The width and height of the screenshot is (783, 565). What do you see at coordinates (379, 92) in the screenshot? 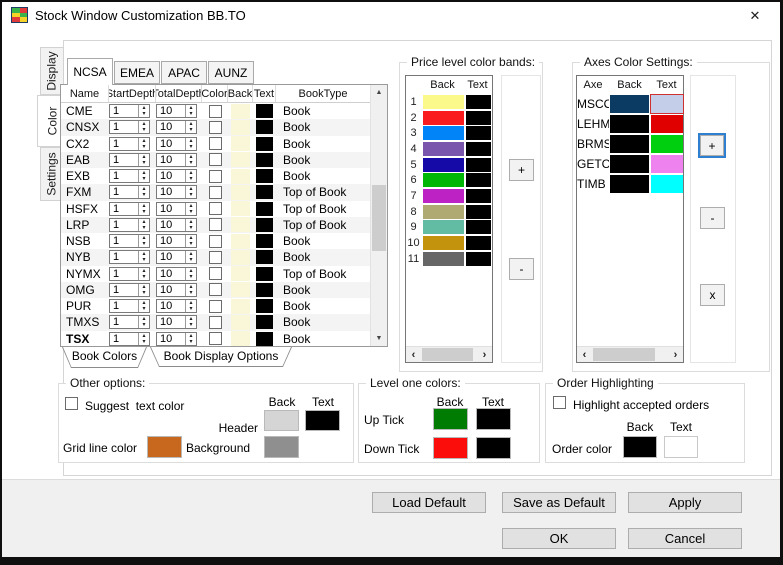
I see `scroll-up-icon: ▲` at bounding box center [379, 92].